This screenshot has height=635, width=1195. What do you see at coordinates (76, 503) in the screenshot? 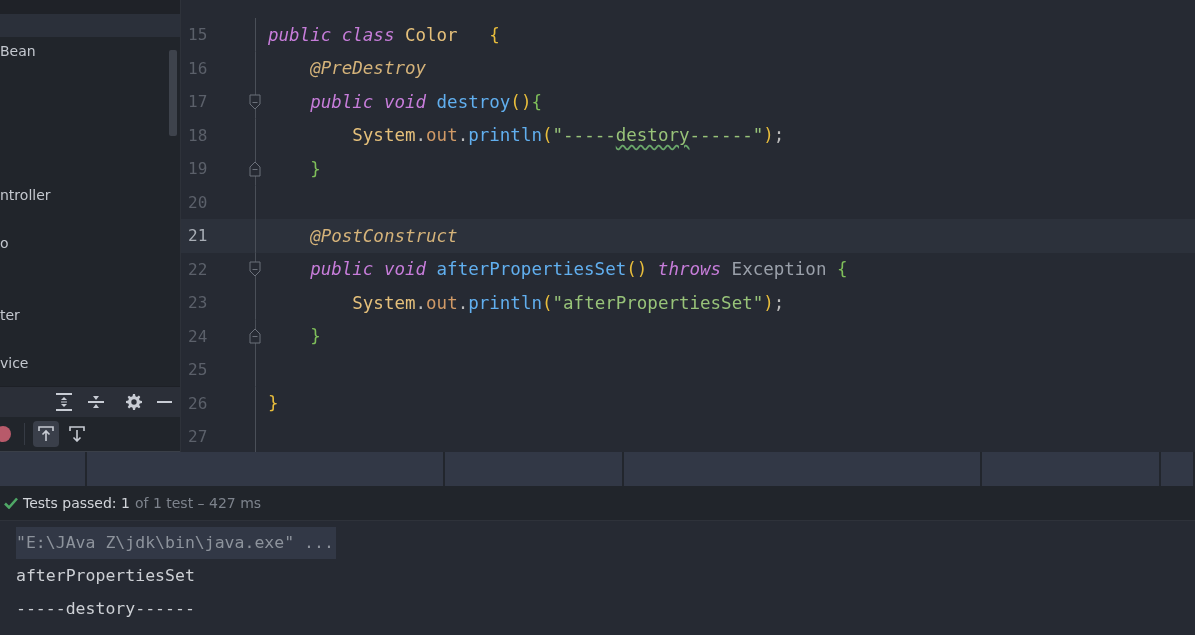
I see `test-summary: Tests passed: 1` at bounding box center [76, 503].